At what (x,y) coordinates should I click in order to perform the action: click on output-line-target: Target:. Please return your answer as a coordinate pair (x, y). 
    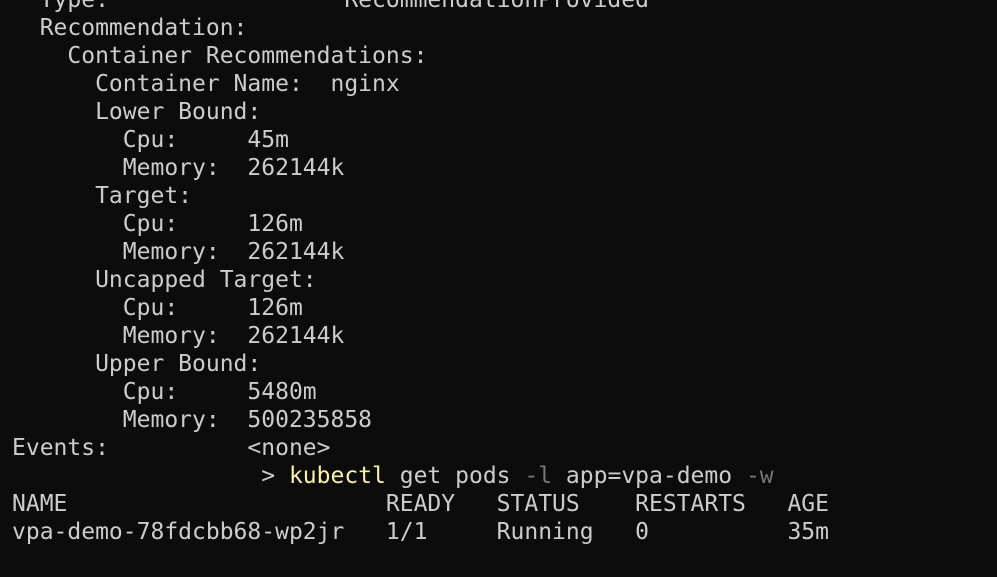
    Looking at the image, I should click on (102, 196).